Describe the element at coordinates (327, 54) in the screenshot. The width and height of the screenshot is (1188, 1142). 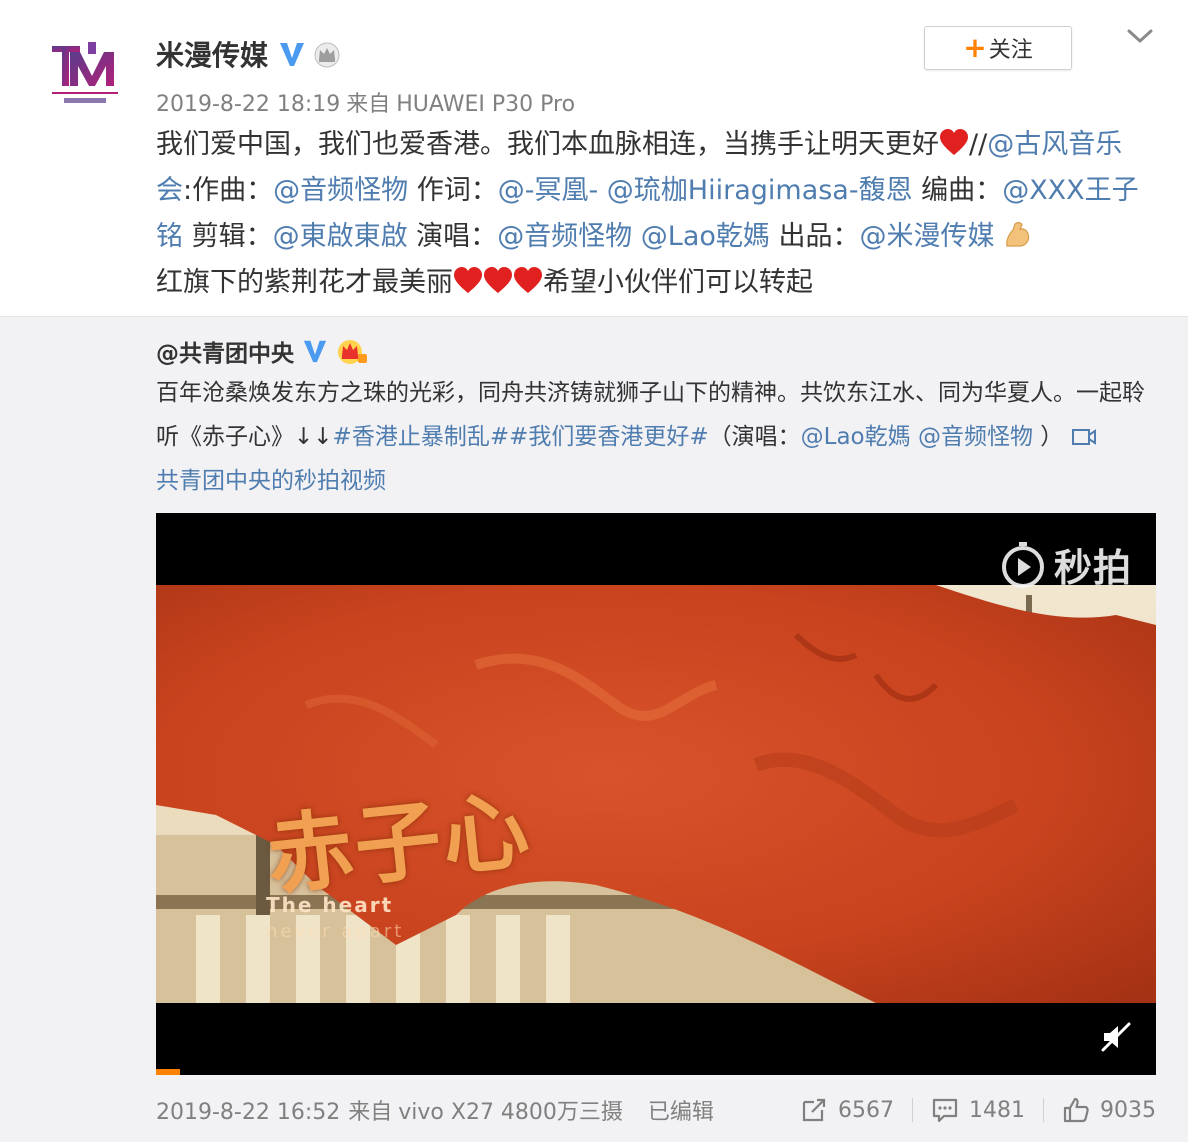
I see `crown-icon` at that location.